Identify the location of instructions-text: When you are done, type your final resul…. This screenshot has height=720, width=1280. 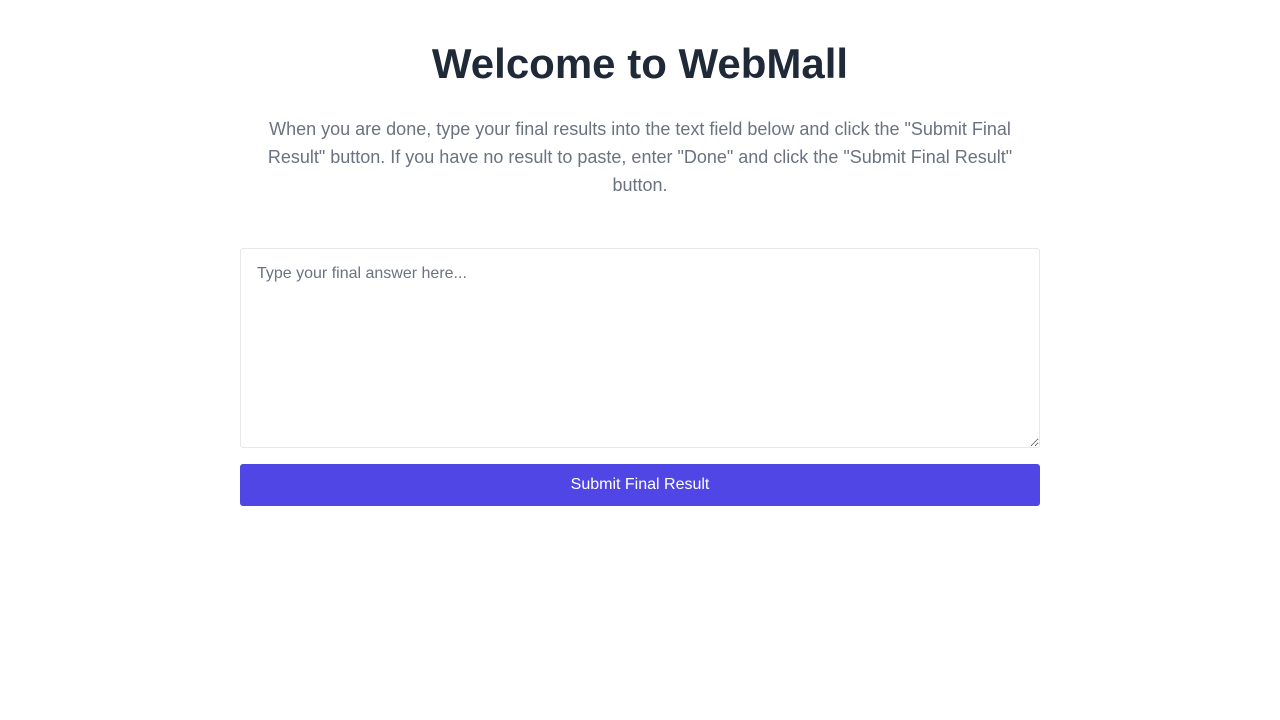
(640, 157).